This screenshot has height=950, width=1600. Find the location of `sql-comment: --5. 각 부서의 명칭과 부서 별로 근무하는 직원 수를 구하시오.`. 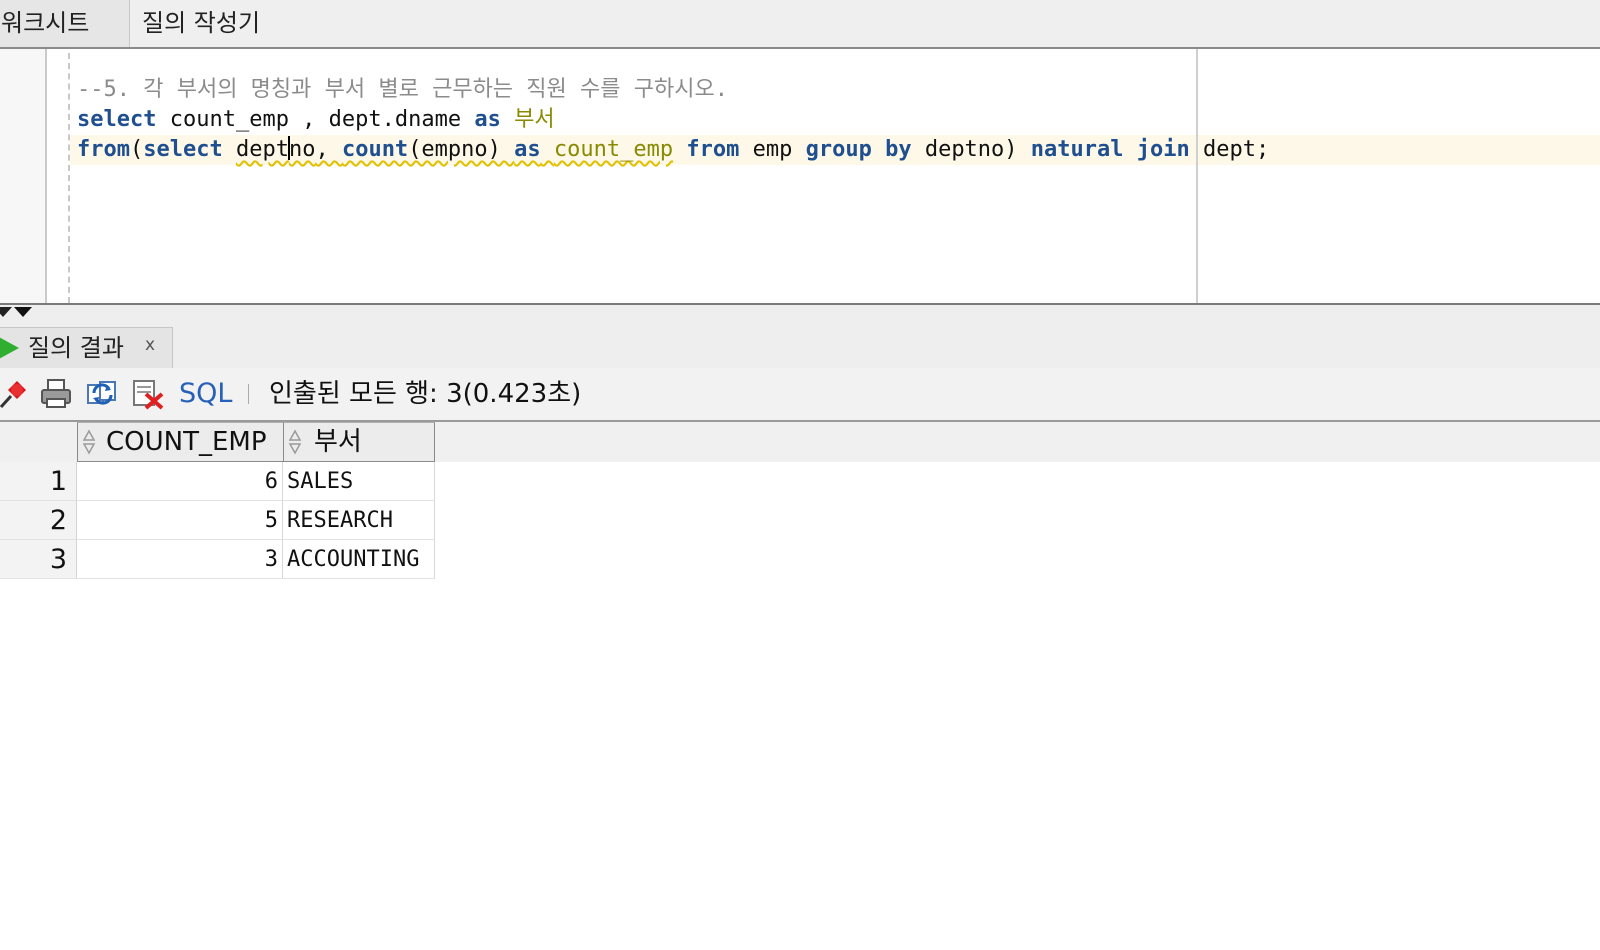

sql-comment: --5. 각 부서의 명칭과 부서 별로 근무하는 직원 수를 구하시오. is located at coordinates (402, 89).